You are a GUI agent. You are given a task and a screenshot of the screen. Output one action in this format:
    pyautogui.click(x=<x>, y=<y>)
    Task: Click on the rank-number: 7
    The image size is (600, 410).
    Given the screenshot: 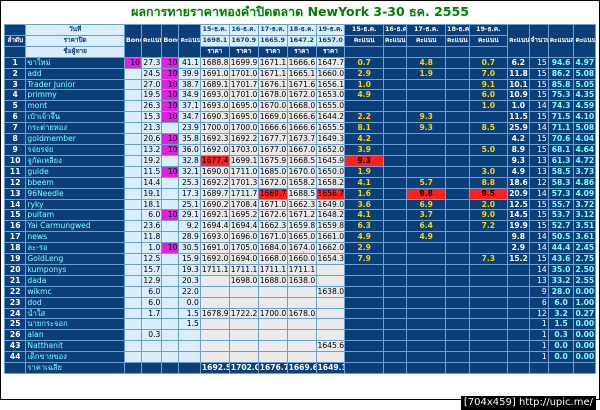 What is the action you would take?
    pyautogui.click(x=15, y=128)
    